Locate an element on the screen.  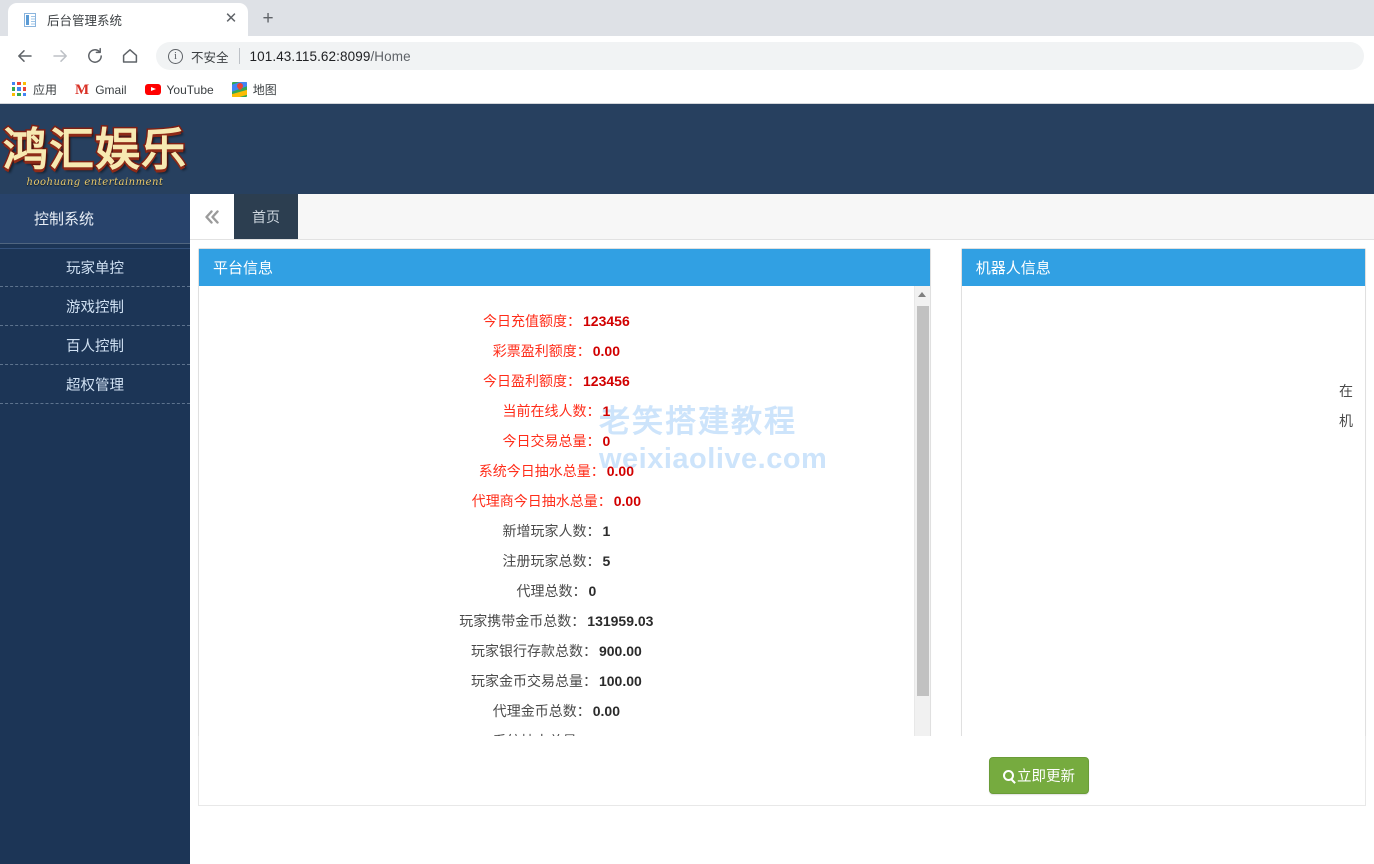
stat-row: 代理总数： 0 is located at coordinates (556, 591).